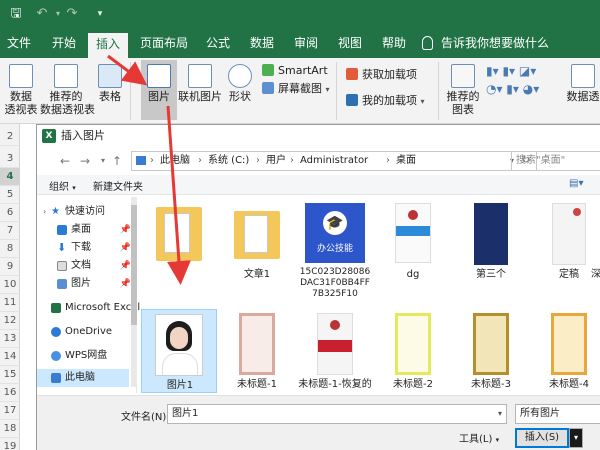  What do you see at coordinates (164, 44) in the screenshot?
I see `tab-page-layout: 页面布局` at bounding box center [164, 44].